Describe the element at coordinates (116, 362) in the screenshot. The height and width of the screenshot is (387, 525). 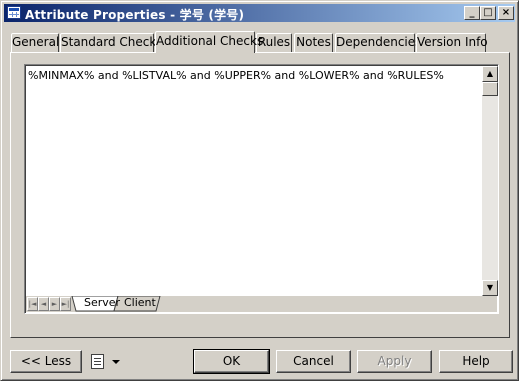
I see `dropdown-arrow-icon` at that location.